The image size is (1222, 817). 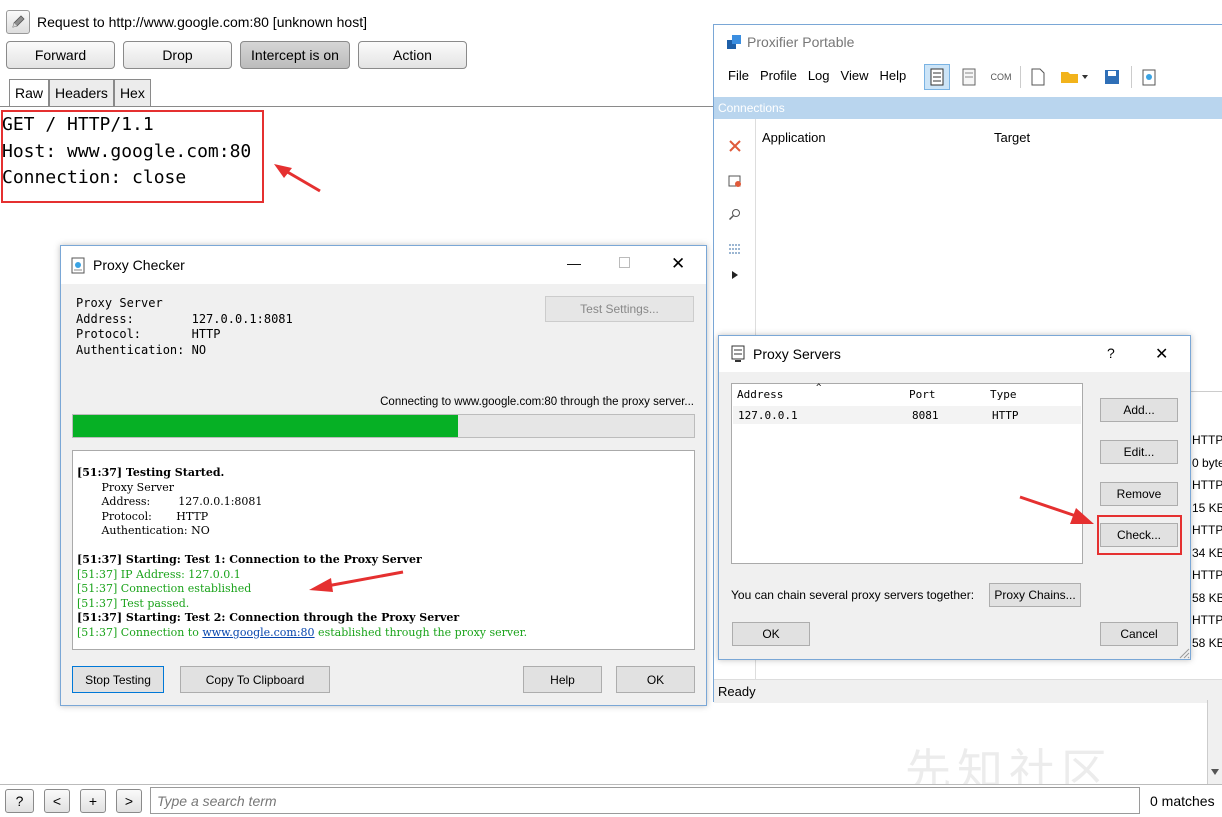 What do you see at coordinates (1112, 77) in the screenshot?
I see `save-profile-tool-icon` at bounding box center [1112, 77].